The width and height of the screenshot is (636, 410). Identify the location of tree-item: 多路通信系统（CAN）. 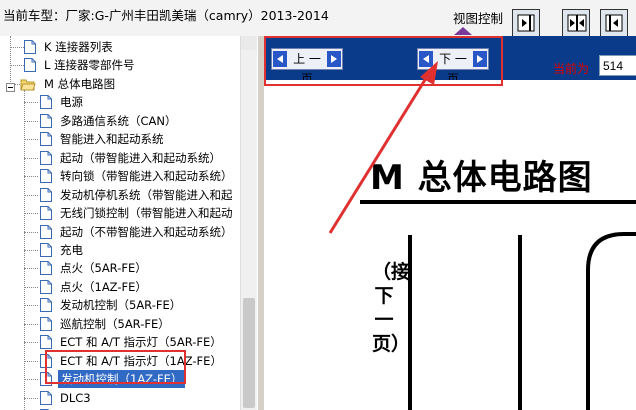
(120, 121).